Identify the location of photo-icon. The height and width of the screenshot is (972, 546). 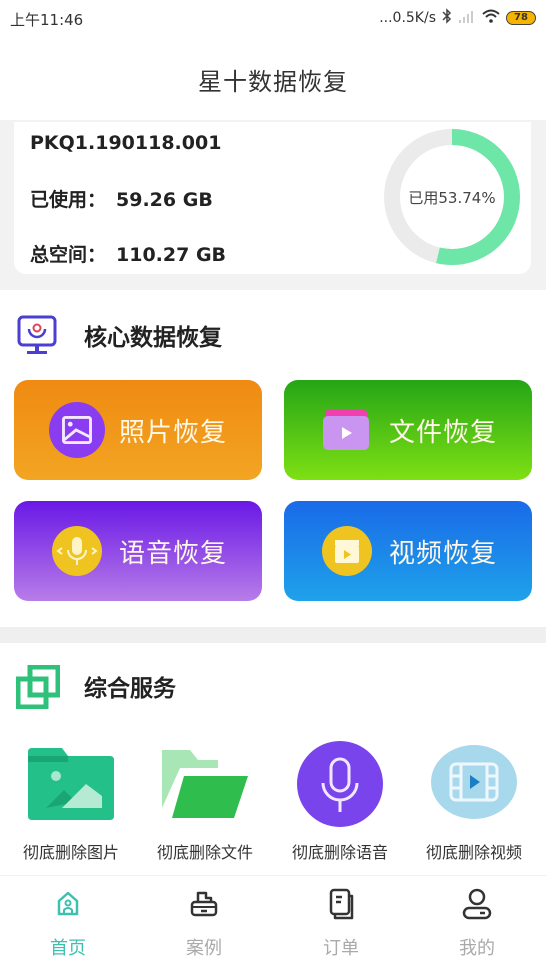
(76, 430).